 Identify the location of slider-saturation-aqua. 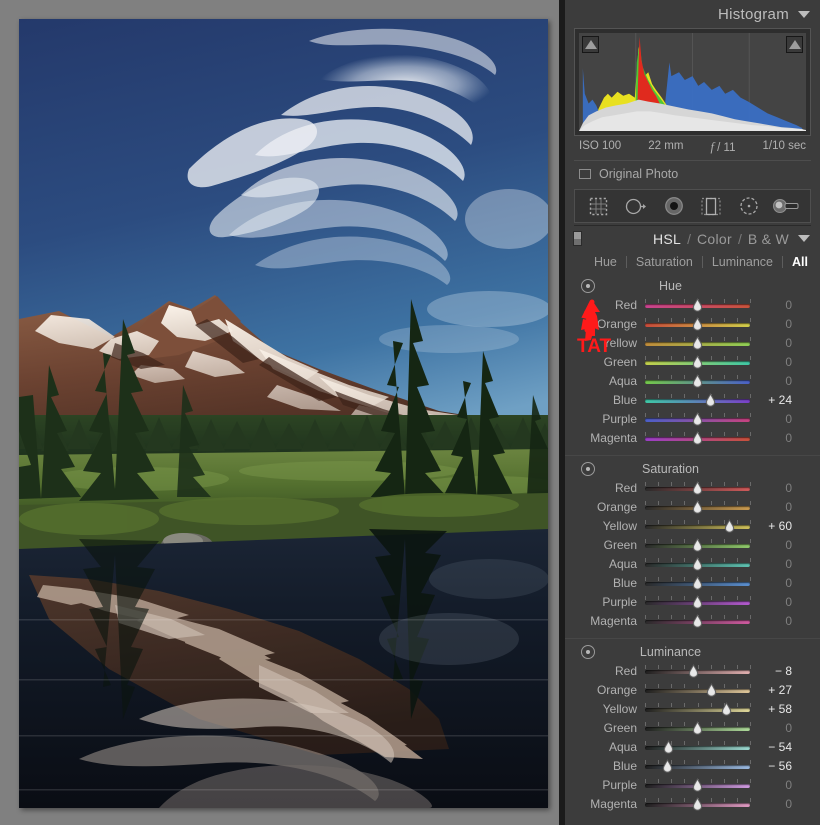
(698, 564).